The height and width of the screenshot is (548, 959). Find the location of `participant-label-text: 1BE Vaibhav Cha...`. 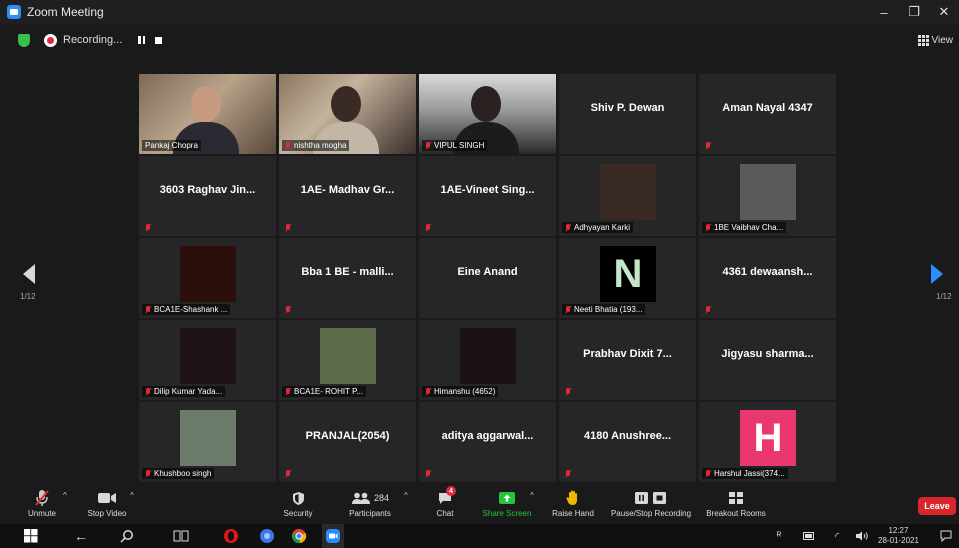

participant-label-text: 1BE Vaibhav Cha... is located at coordinates (749, 227).